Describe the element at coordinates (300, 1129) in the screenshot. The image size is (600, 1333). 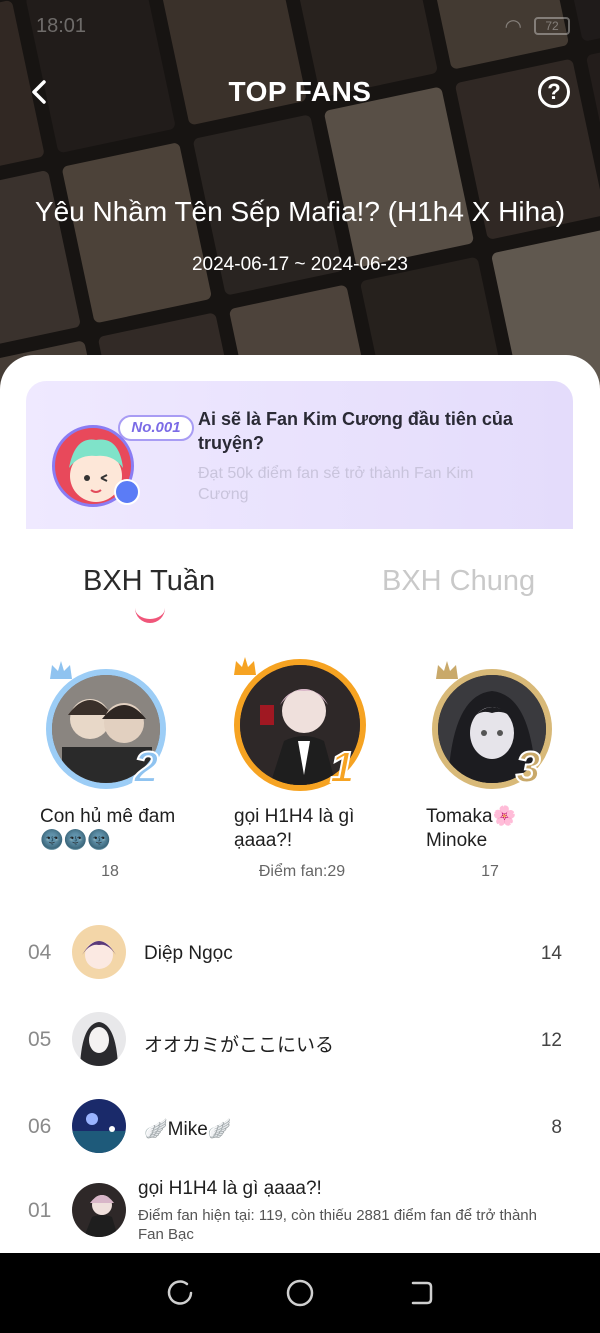
I see `list-item: 06 🪽Mike🪽 8` at that location.